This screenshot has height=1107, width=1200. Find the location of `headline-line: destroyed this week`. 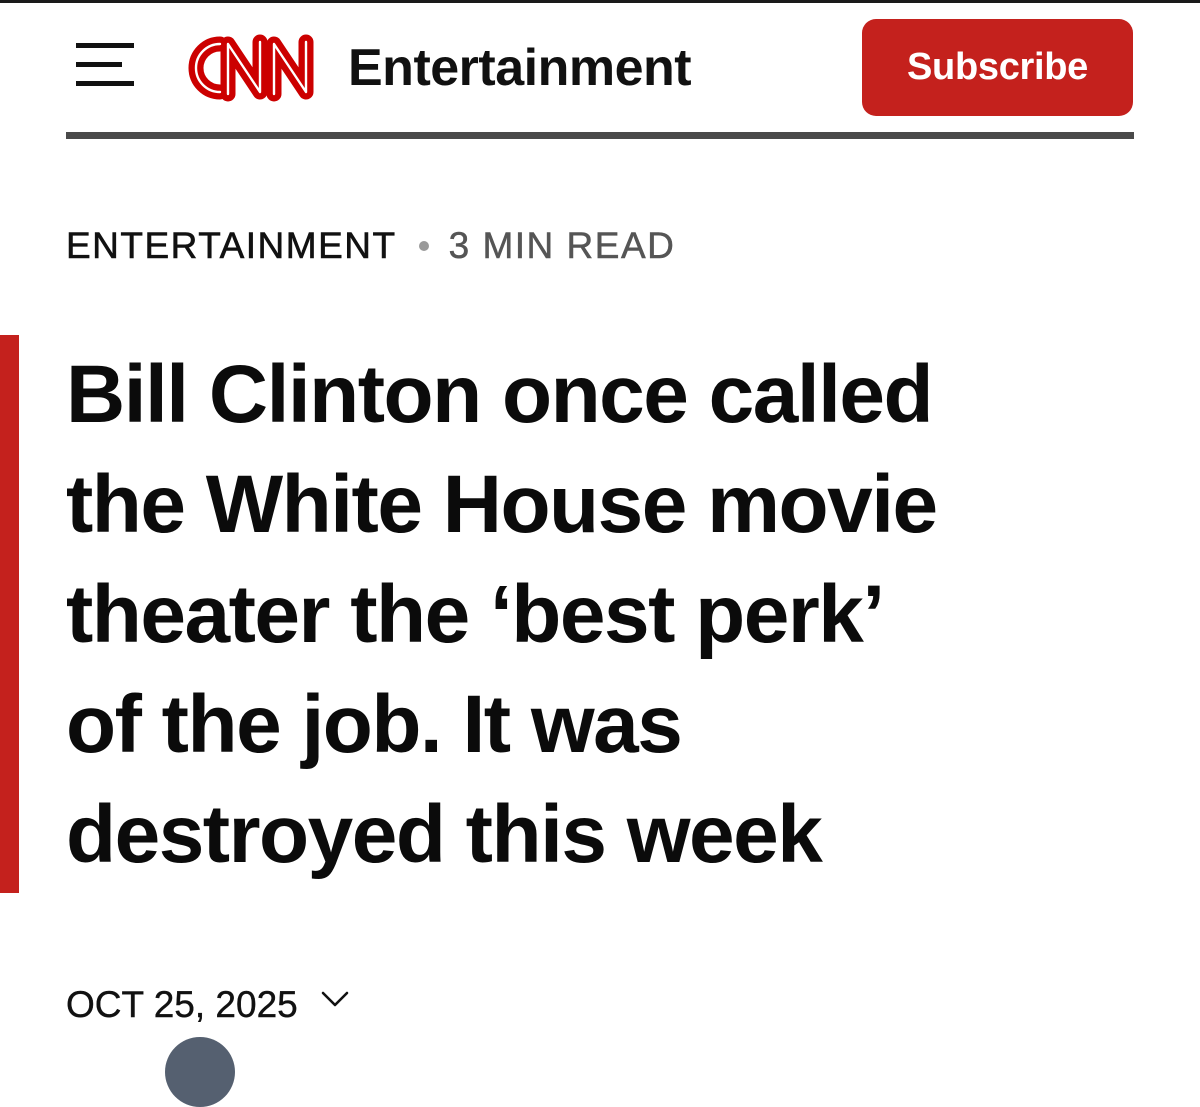

headline-line: destroyed this week is located at coordinates (444, 834).